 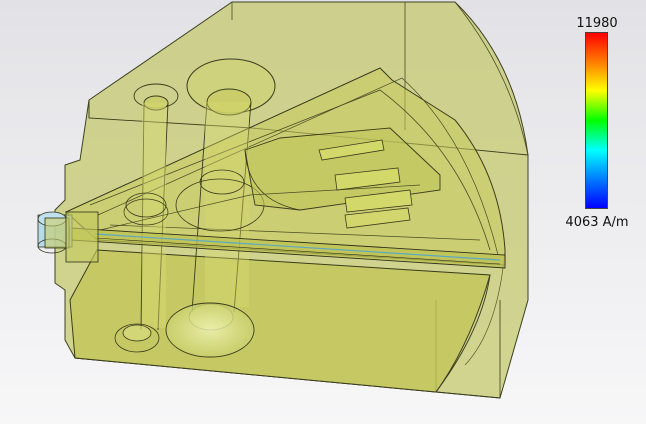 What do you see at coordinates (597, 222) in the screenshot?
I see `legend-min-value: 4063 A/m` at bounding box center [597, 222].